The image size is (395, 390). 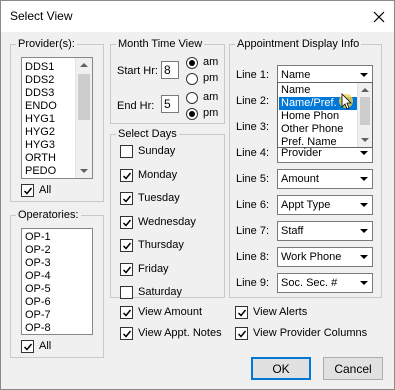 I want to click on dropdown-scrollbar, so click(x=364, y=115).